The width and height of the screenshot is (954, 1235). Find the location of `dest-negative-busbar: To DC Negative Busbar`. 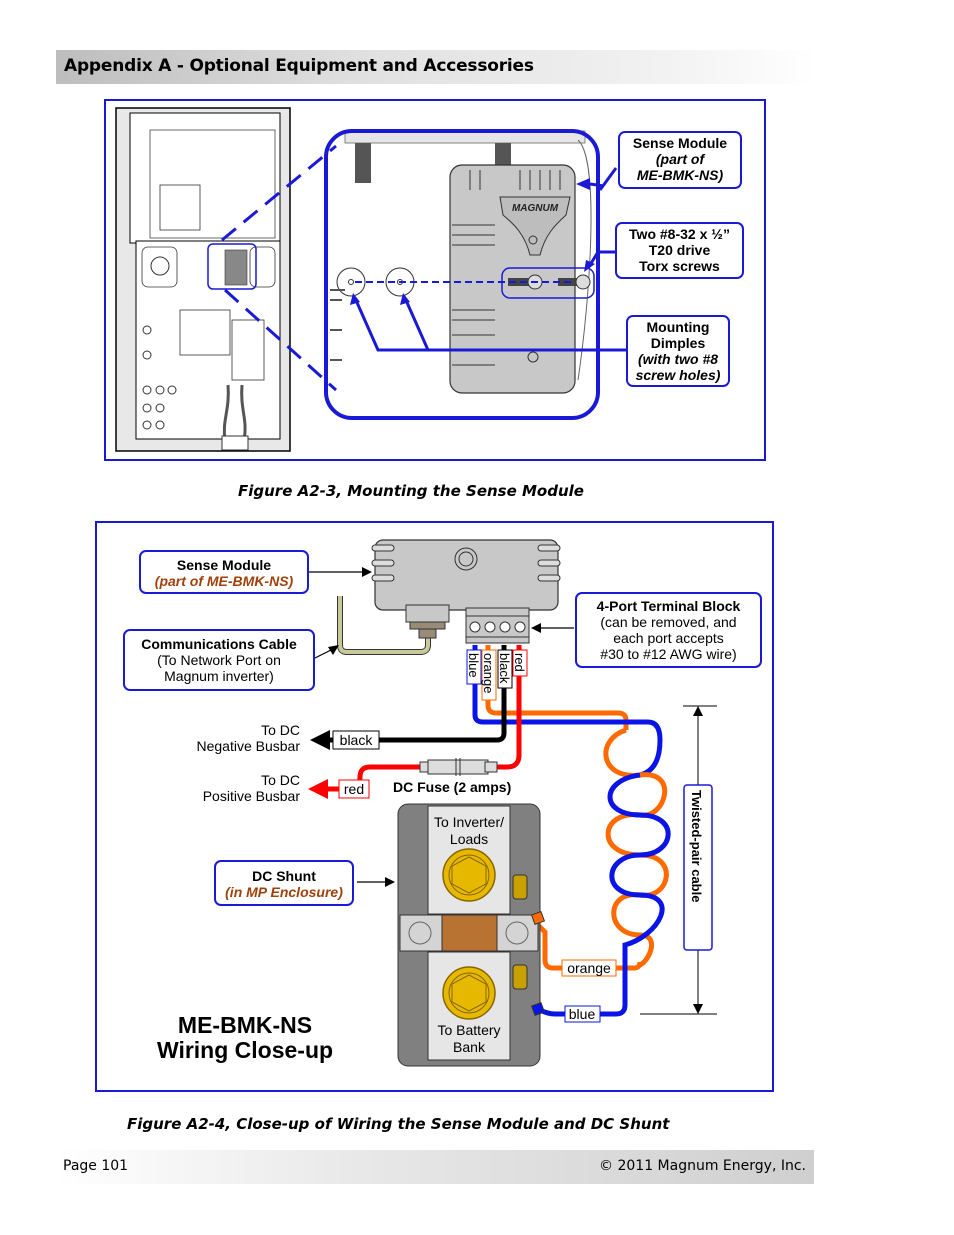

dest-negative-busbar: To DC Negative Busbar is located at coordinates (248, 738).